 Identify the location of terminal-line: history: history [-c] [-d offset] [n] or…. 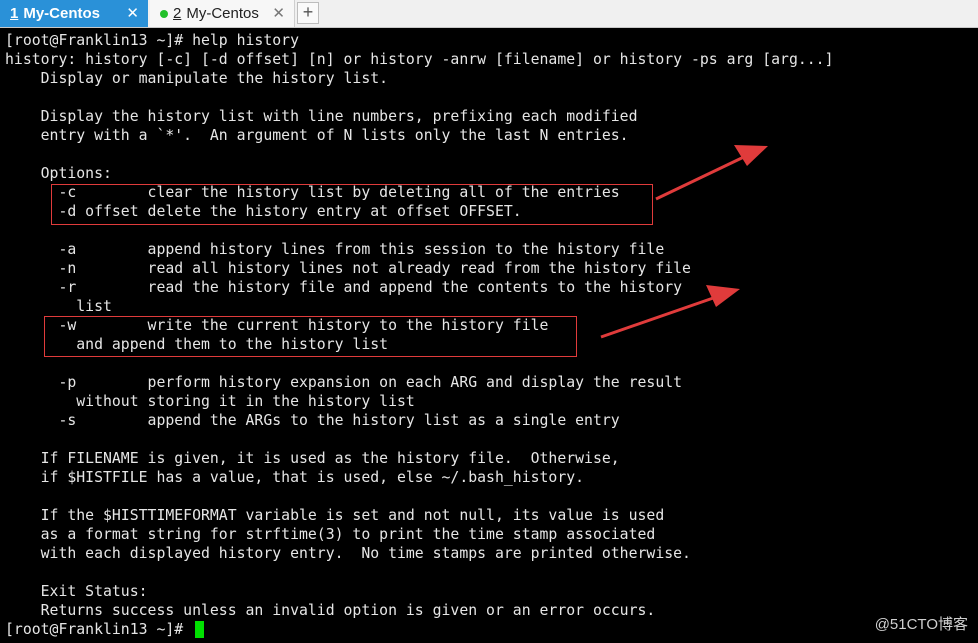
(419, 59).